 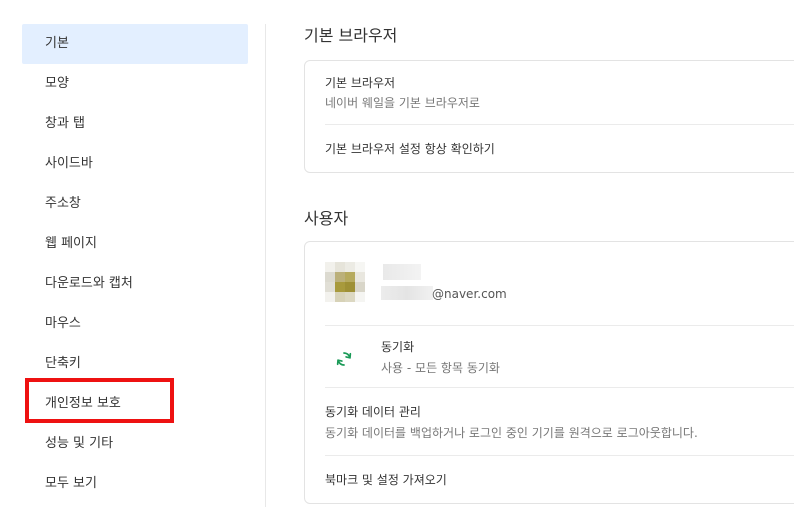 I want to click on blurred-user-name, so click(x=402, y=272).